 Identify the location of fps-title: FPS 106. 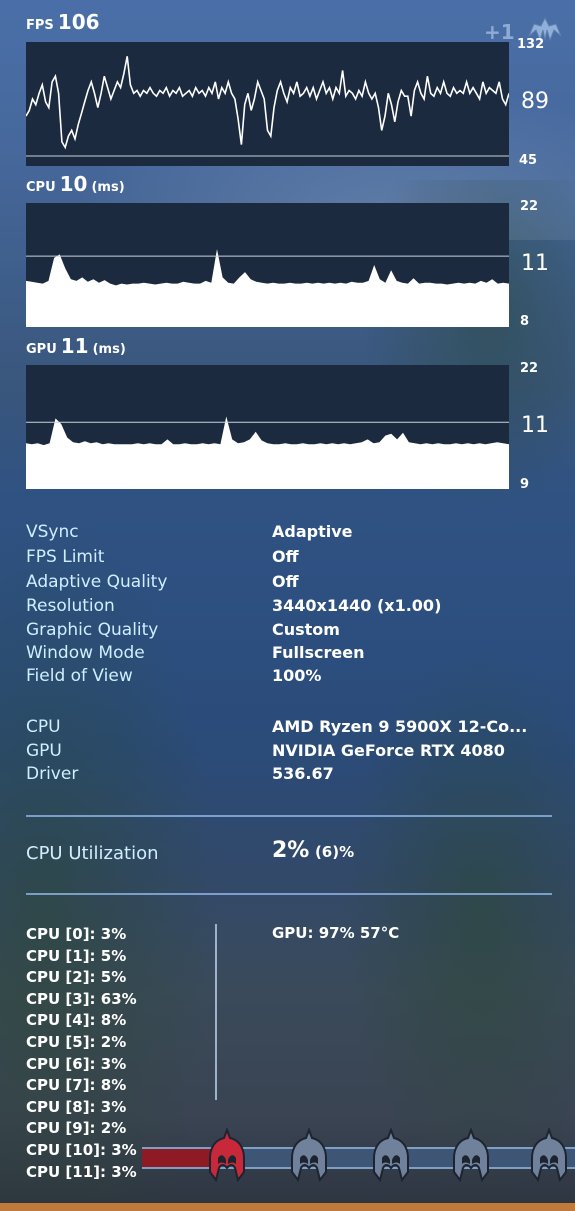
(63, 22).